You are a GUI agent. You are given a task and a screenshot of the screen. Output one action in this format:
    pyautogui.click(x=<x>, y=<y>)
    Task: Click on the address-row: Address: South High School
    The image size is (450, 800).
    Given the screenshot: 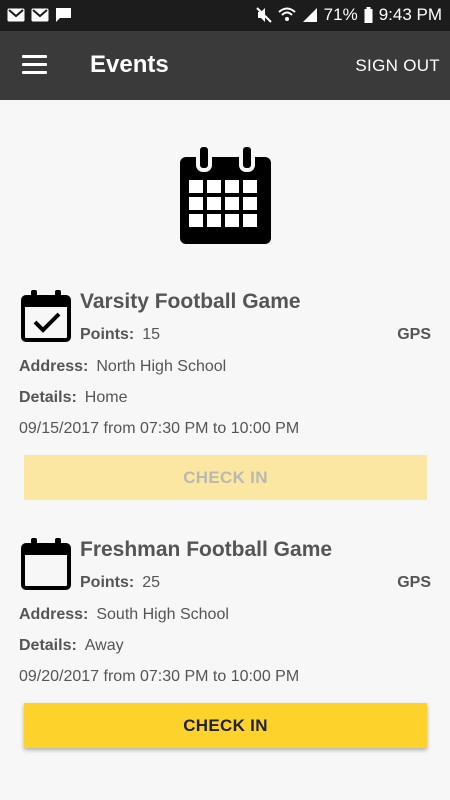 What is the action you would take?
    pyautogui.click(x=124, y=615)
    